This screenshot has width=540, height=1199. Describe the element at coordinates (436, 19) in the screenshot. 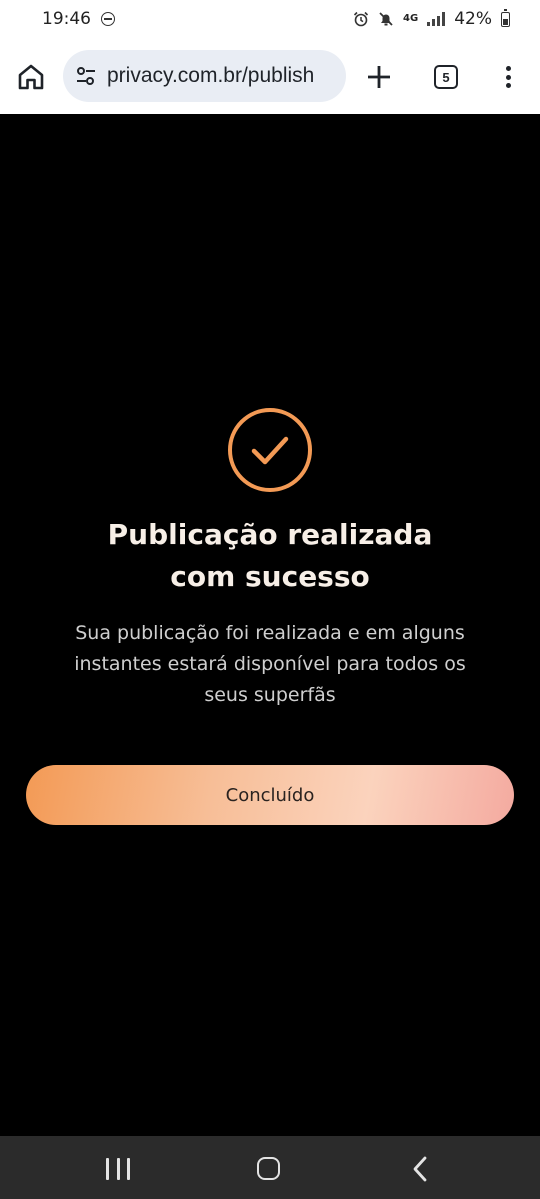

I see `signal-icon` at that location.